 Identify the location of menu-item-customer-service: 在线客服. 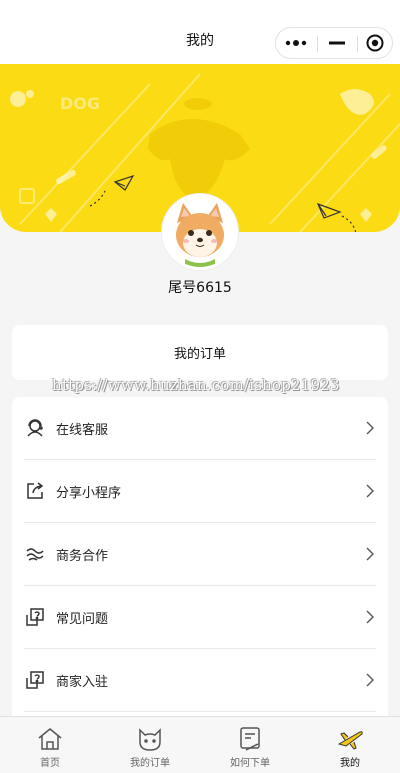
(200, 428).